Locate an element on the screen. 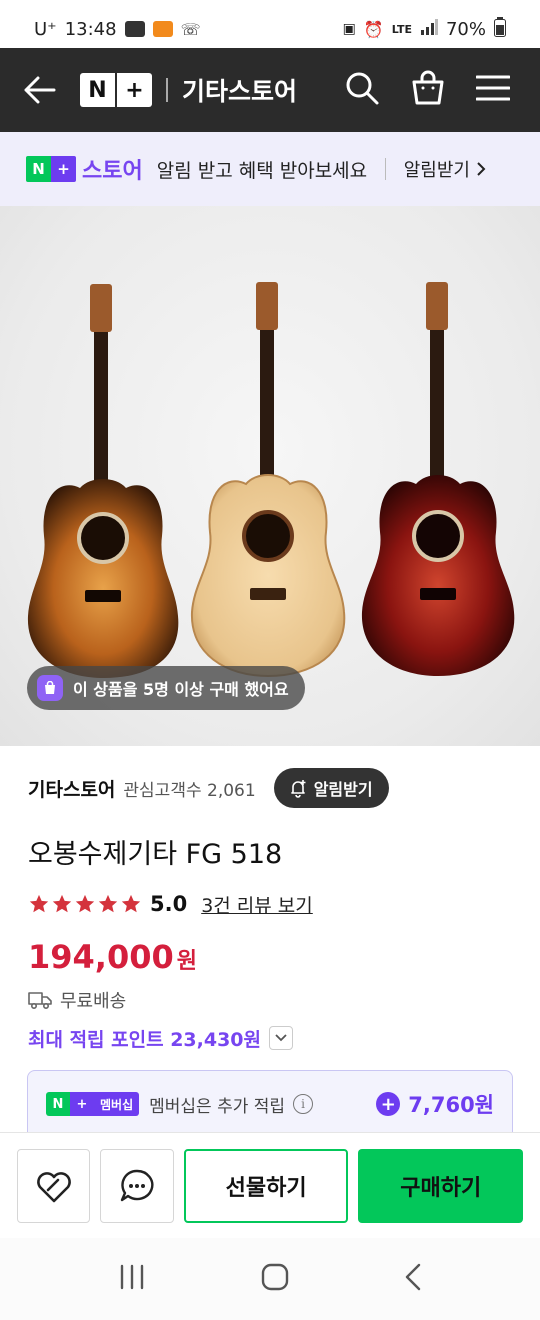 This screenshot has height=1320, width=540. rating-row: 5.0 3건 리뷰 보기 is located at coordinates (170, 904).